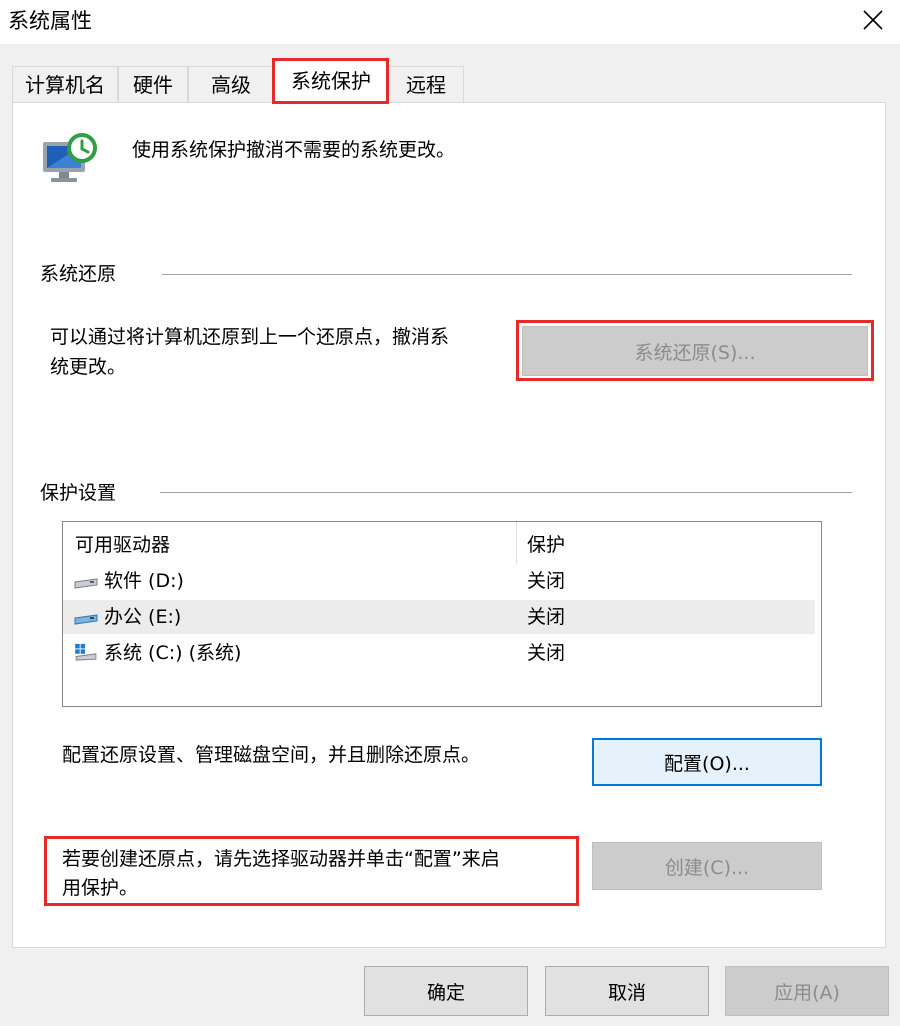  I want to click on tab-advanced: 高级, so click(231, 84).